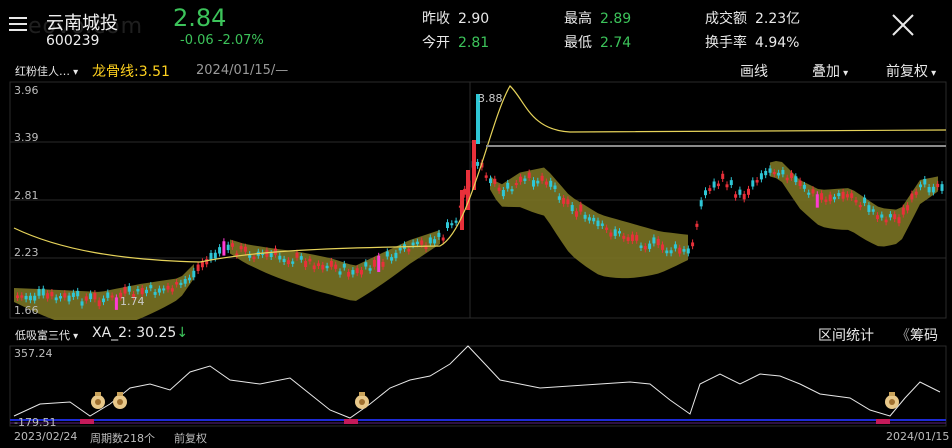 Image resolution: width=952 pixels, height=448 pixels. I want to click on draw-line-button: 画线, so click(754, 71).